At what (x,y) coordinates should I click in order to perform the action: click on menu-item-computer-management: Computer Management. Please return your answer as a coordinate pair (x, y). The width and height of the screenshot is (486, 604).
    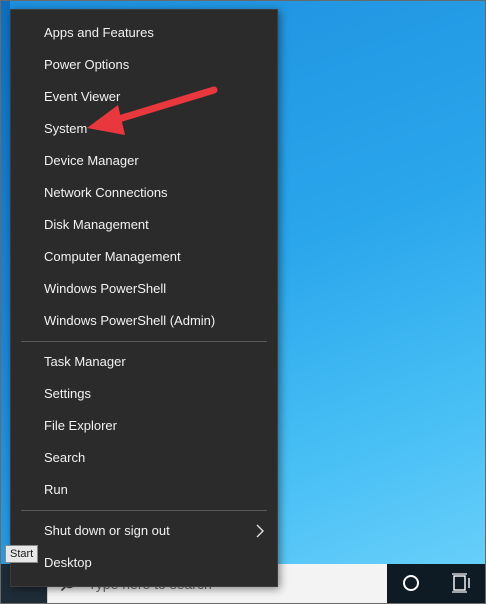
    Looking at the image, I should click on (144, 257).